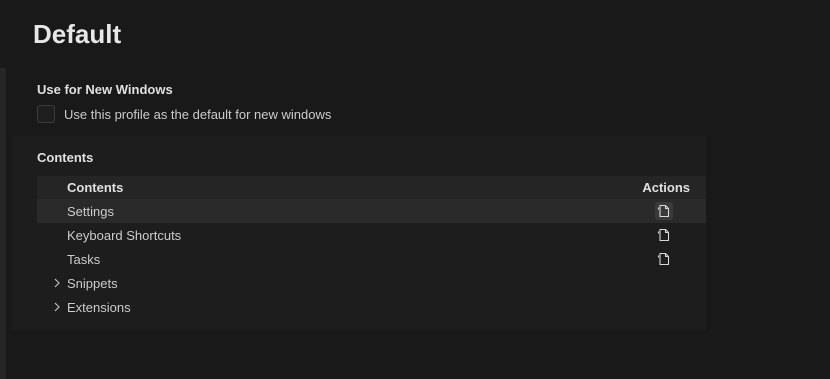 This screenshot has height=379, width=830. Describe the element at coordinates (371, 283) in the screenshot. I see `table-row-snippets: Snippets` at that location.